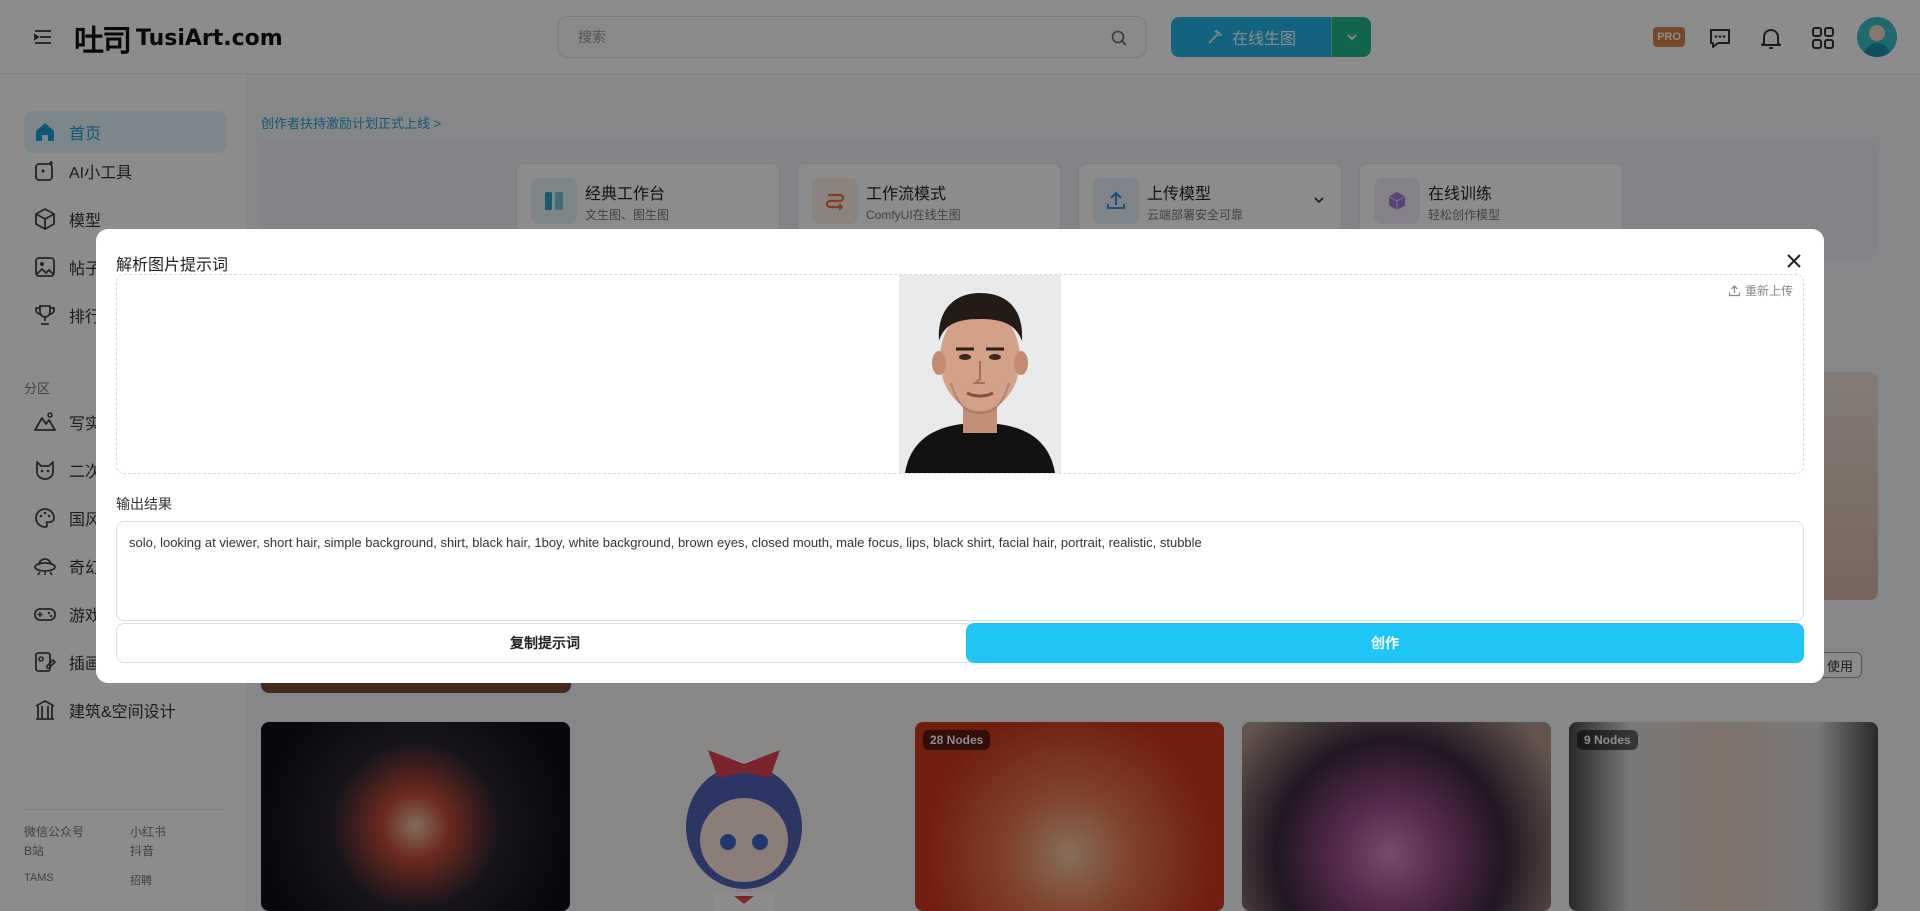  I want to click on uploaded-portrait-image, so click(980, 374).